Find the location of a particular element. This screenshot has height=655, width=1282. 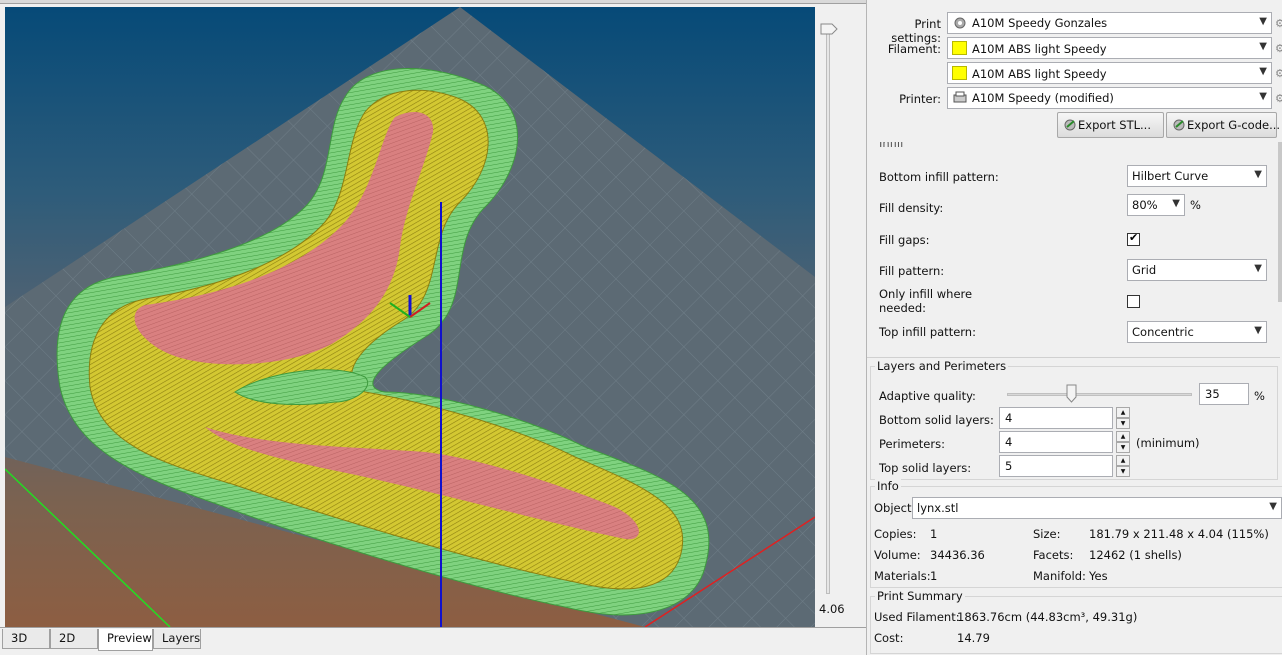

layer-slider-track is located at coordinates (828, 311).